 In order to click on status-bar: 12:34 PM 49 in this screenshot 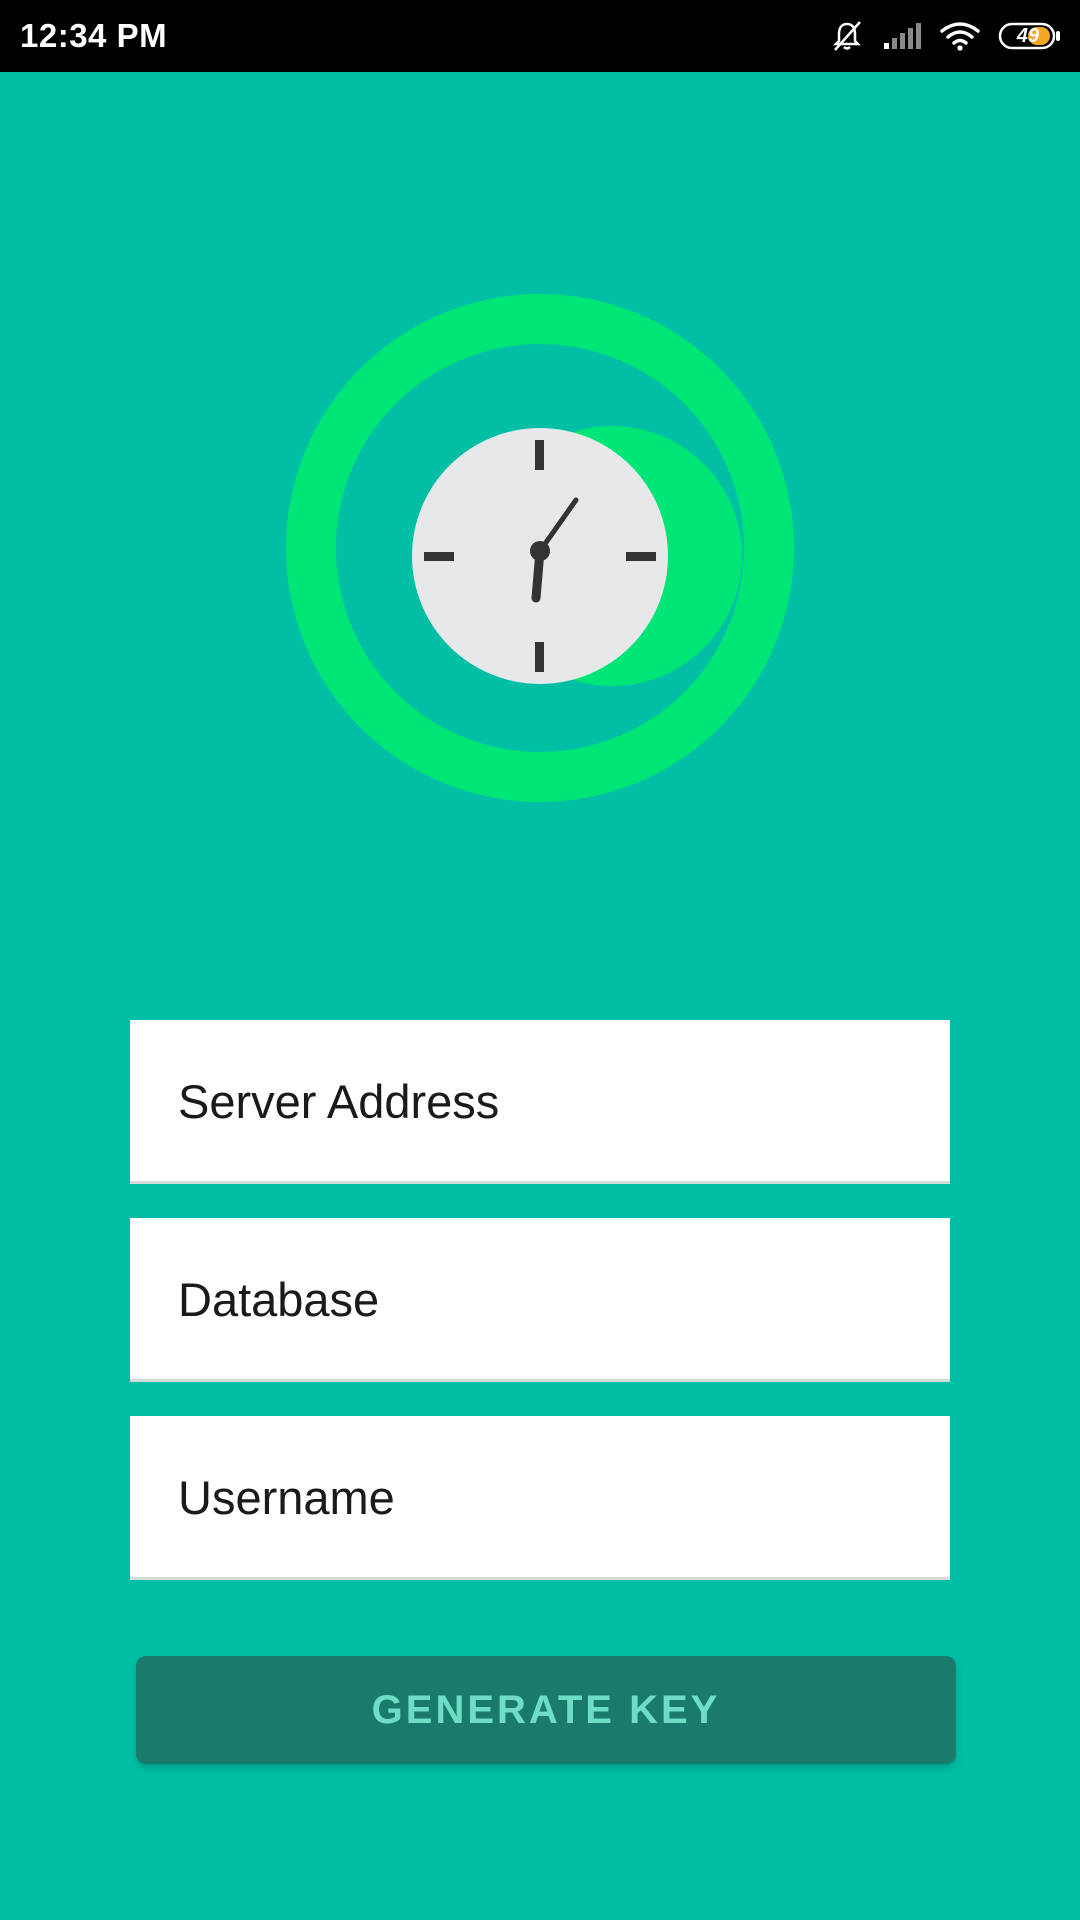, I will do `click(540, 36)`.